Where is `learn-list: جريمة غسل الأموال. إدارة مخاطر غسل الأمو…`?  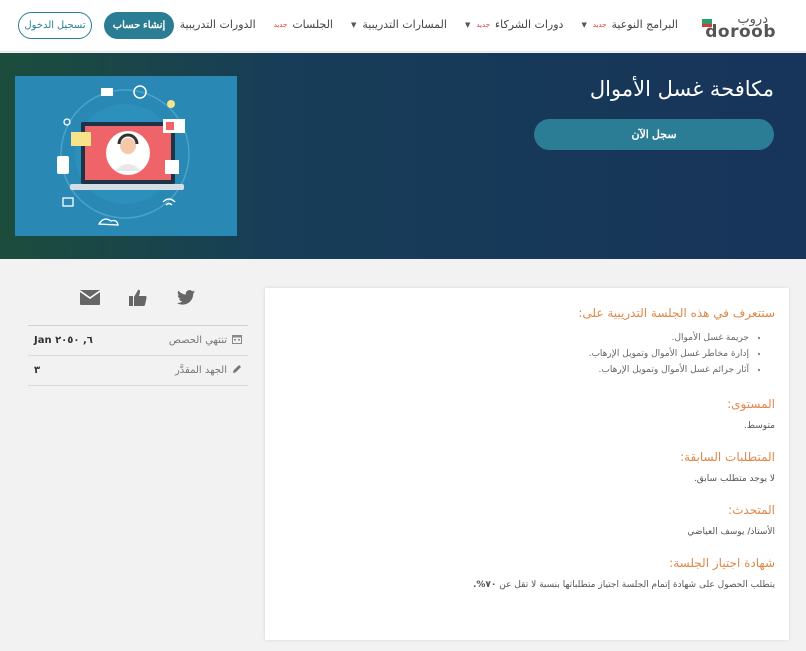
learn-list: جريمة غسل الأموال. إدارة مخاطر غسل الأمو… is located at coordinates (527, 354).